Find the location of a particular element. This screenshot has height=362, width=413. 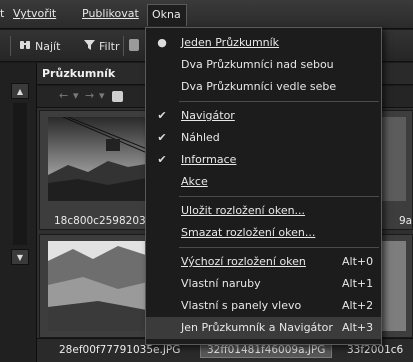

menu-option-shortcut: Alt+3 is located at coordinates (358, 327).